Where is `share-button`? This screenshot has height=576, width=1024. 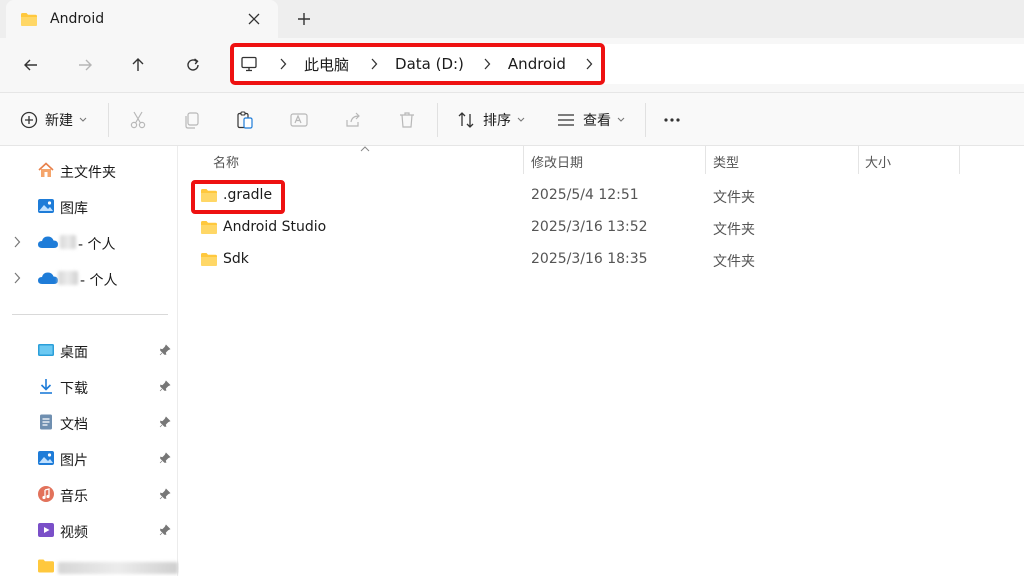 share-button is located at coordinates (353, 120).